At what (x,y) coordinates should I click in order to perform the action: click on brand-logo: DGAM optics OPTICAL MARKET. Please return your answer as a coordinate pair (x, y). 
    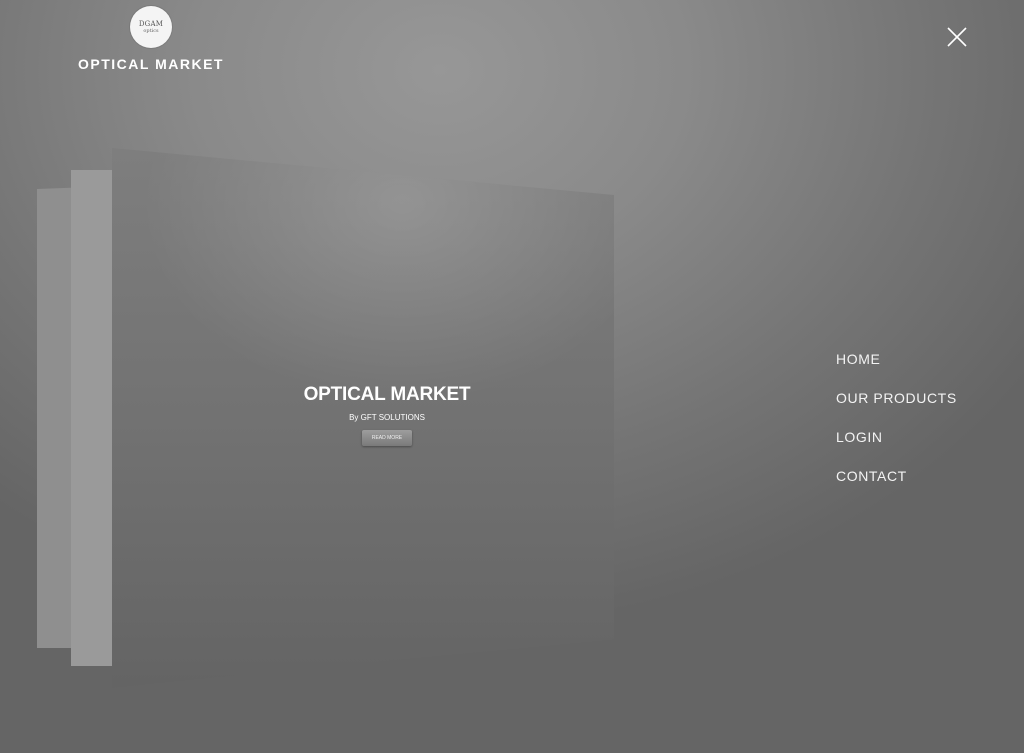
    Looking at the image, I should click on (151, 39).